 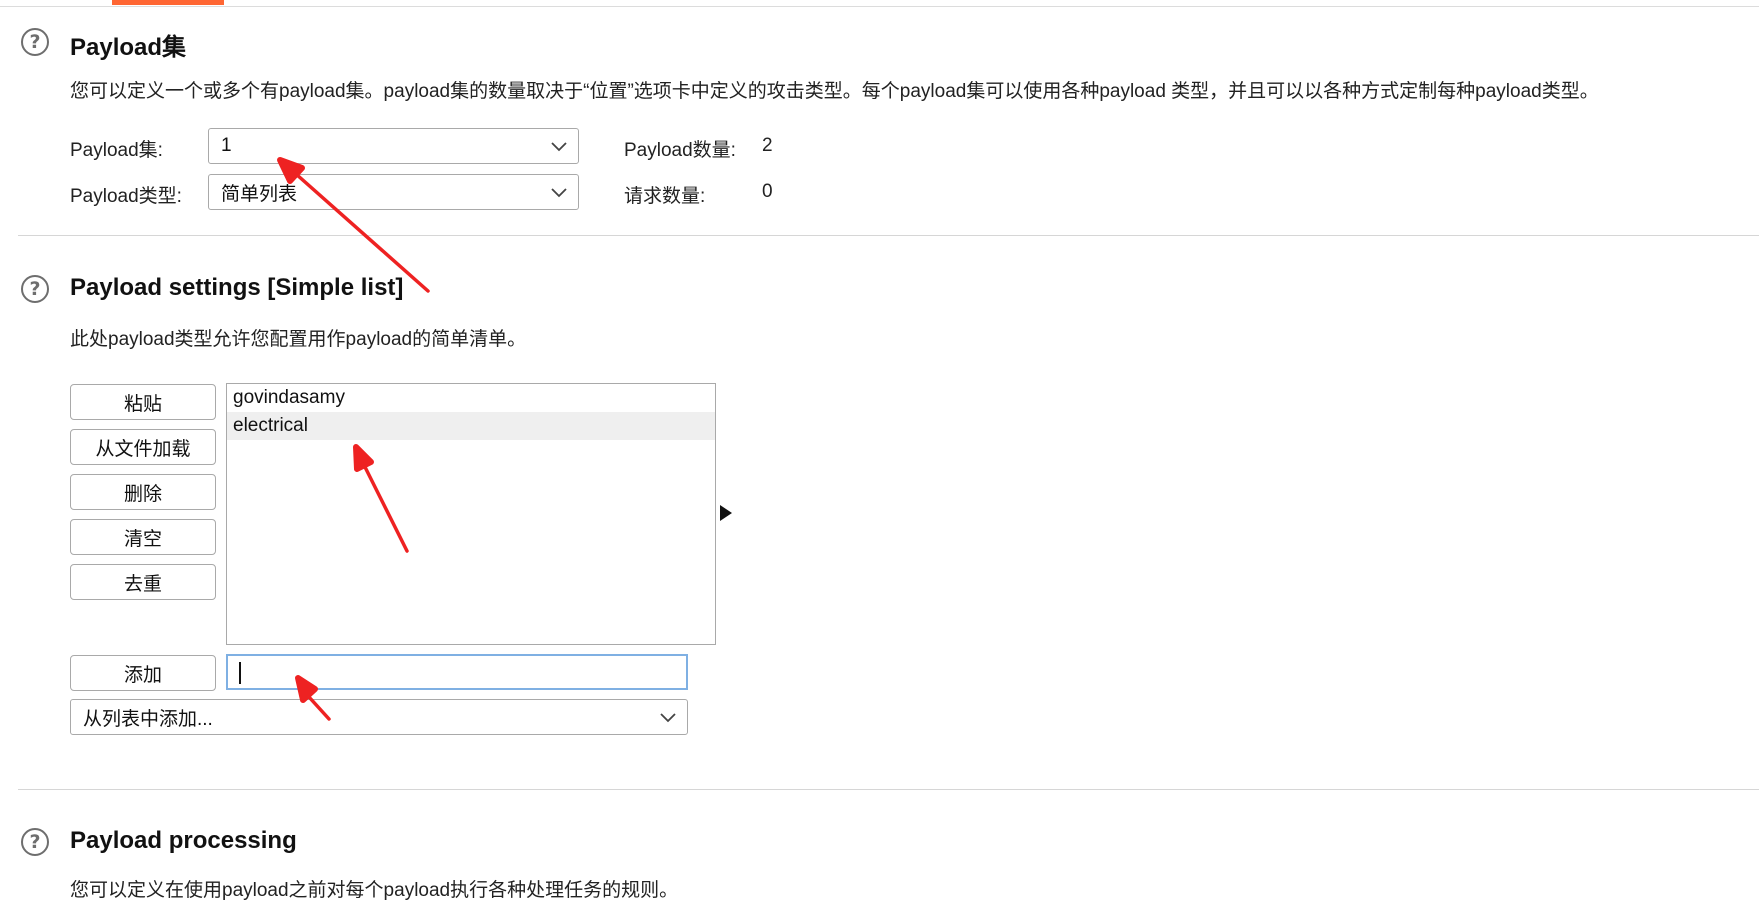 I want to click on deduplicate-button: 去重, so click(x=143, y=582).